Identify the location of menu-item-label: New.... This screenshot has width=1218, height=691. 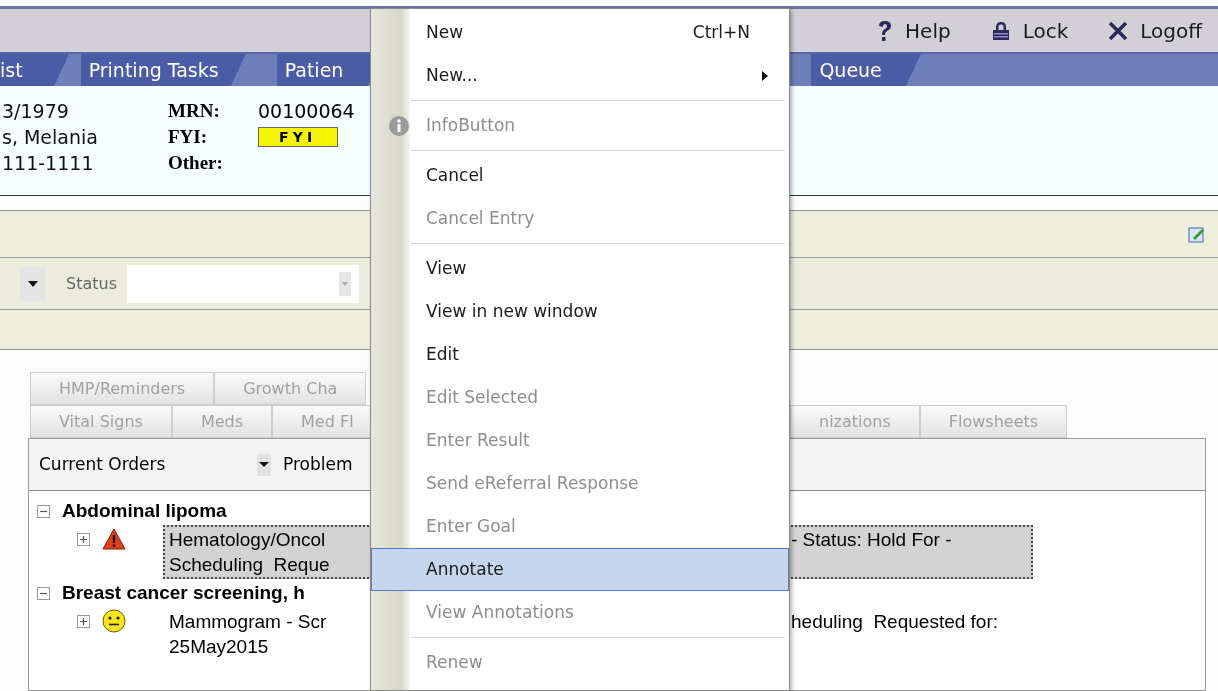
(452, 75).